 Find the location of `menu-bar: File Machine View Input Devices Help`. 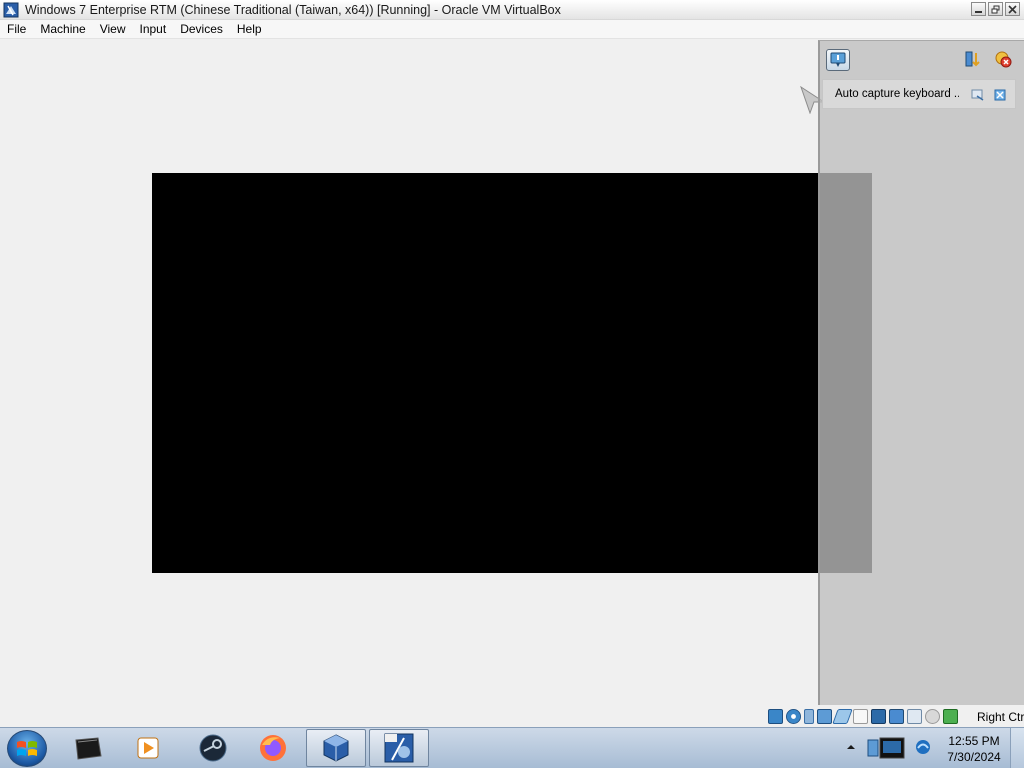

menu-bar: File Machine View Input Devices Help is located at coordinates (512, 29).